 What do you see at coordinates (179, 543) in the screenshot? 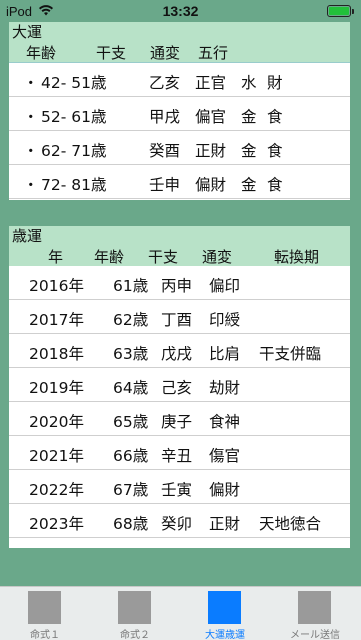
I see `saiun-row: 2024年 69歳 甲辰 偏官 天戦地沖` at bounding box center [179, 543].